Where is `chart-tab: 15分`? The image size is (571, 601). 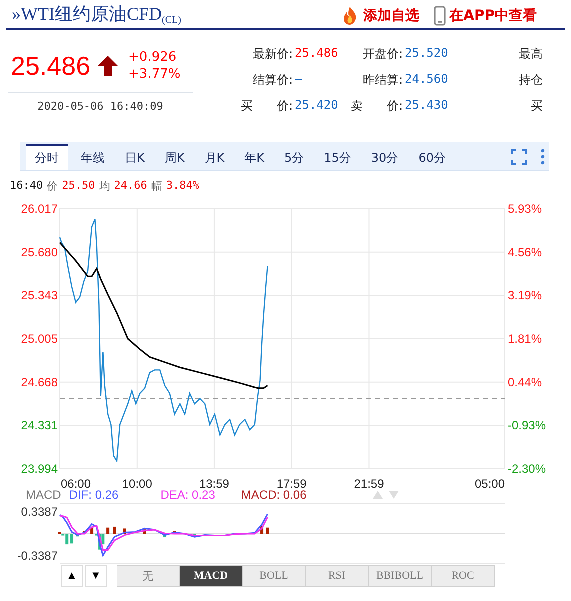
chart-tab: 15分 is located at coordinates (337, 157).